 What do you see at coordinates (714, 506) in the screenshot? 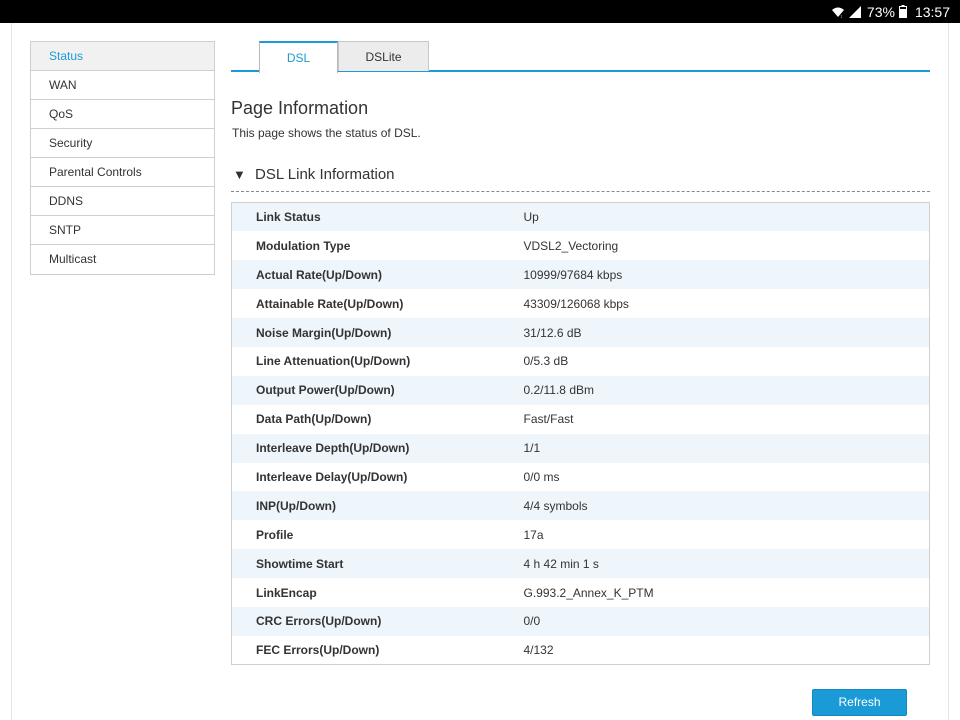
I see `row-value: 4/4 symbols` at bounding box center [714, 506].